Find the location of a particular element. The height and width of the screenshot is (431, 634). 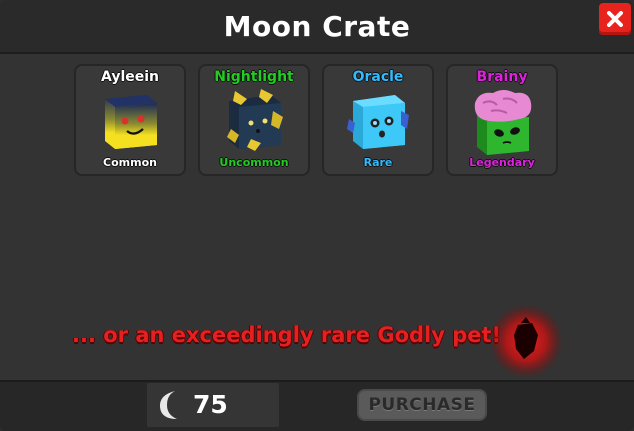

pet-card-oracle: Oracle Rare is located at coordinates (378, 120).